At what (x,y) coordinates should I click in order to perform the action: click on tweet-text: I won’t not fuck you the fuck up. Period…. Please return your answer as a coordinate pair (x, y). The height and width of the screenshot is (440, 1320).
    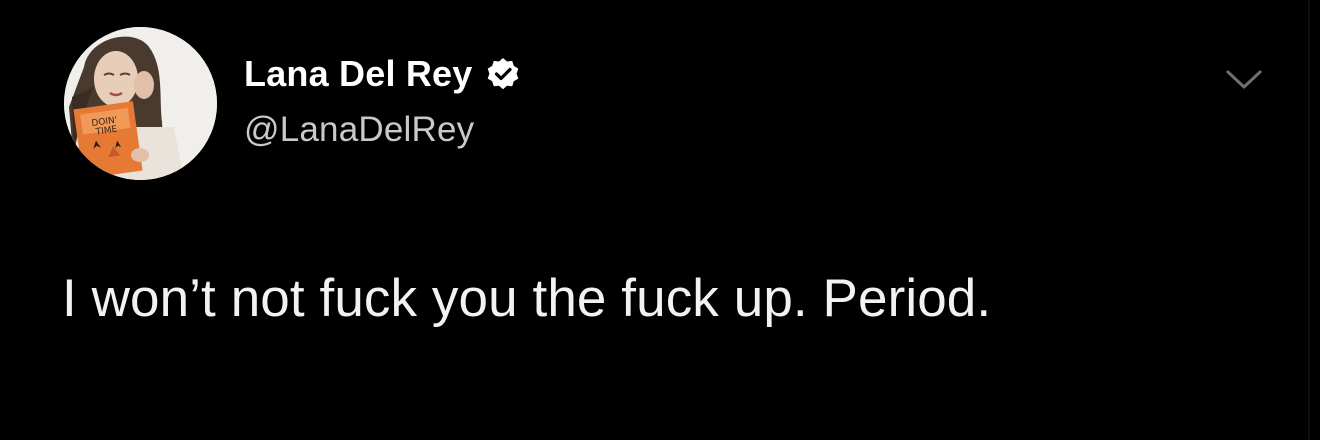
    Looking at the image, I should click on (527, 298).